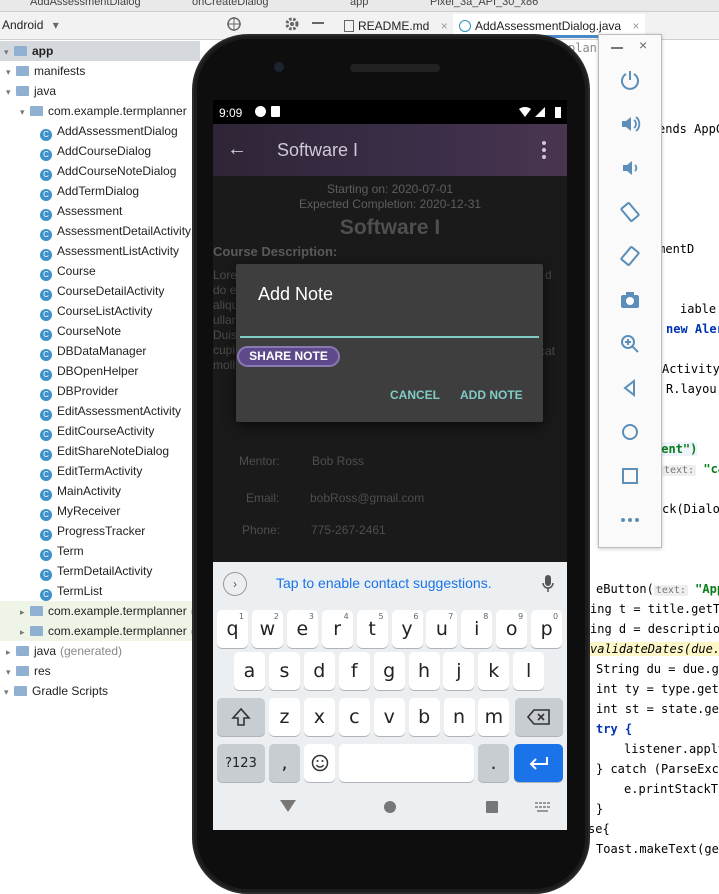 Image resolution: width=719 pixels, height=894 pixels. Describe the element at coordinates (73, 351) in the screenshot. I see `tree-item-class: C DBDataManager` at that location.